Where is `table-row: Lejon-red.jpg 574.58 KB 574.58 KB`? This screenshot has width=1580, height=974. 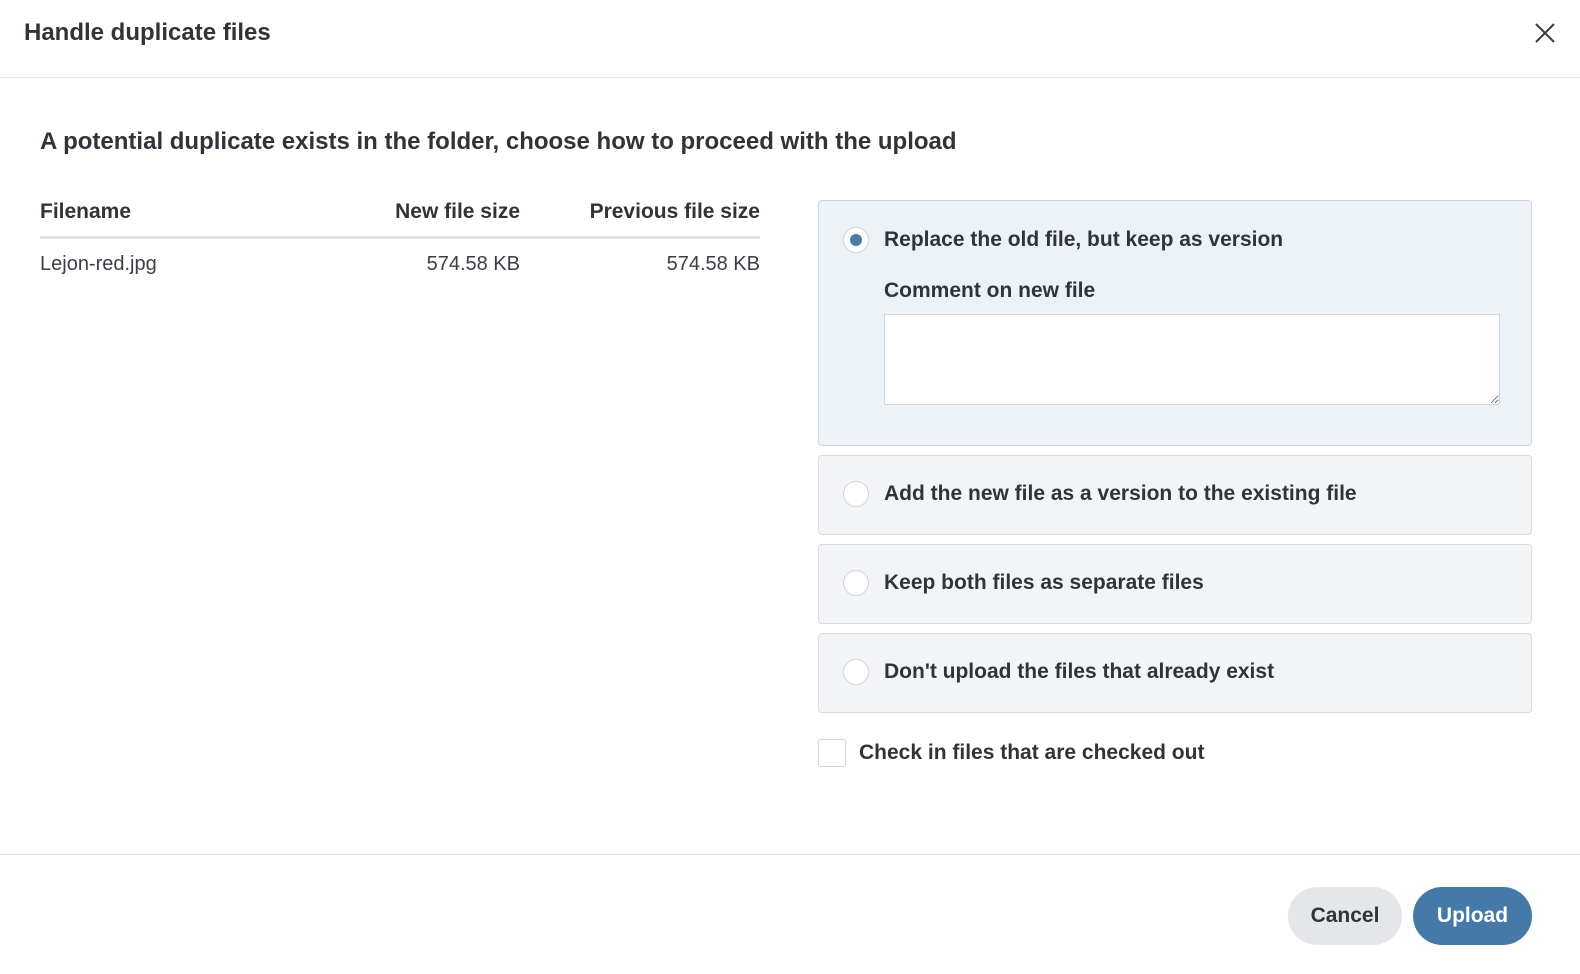 table-row: Lejon-red.jpg 574.58 KB 574.58 KB is located at coordinates (400, 257).